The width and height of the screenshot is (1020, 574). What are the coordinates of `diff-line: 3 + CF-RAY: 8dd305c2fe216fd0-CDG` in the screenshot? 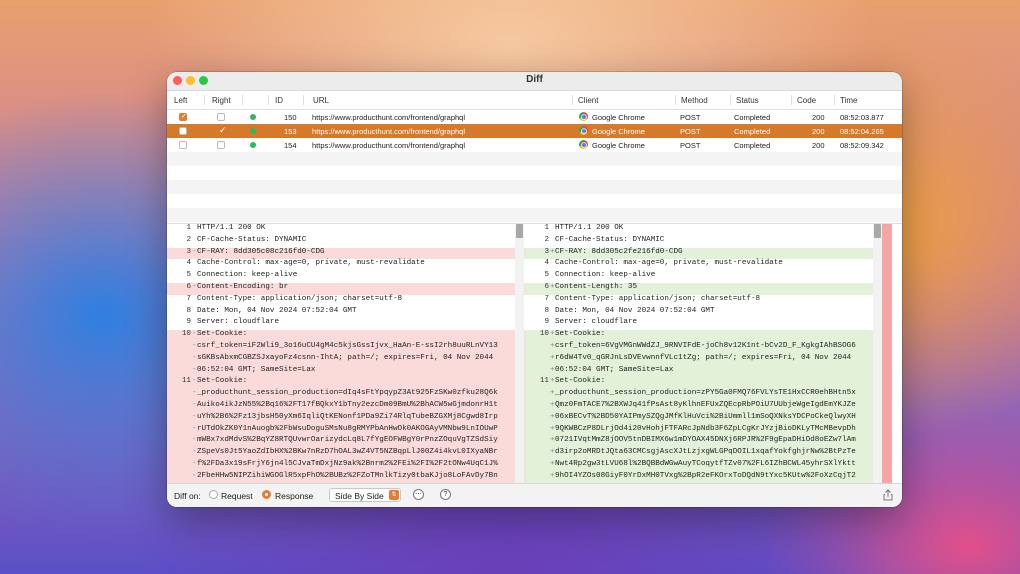 It's located at (702, 253).